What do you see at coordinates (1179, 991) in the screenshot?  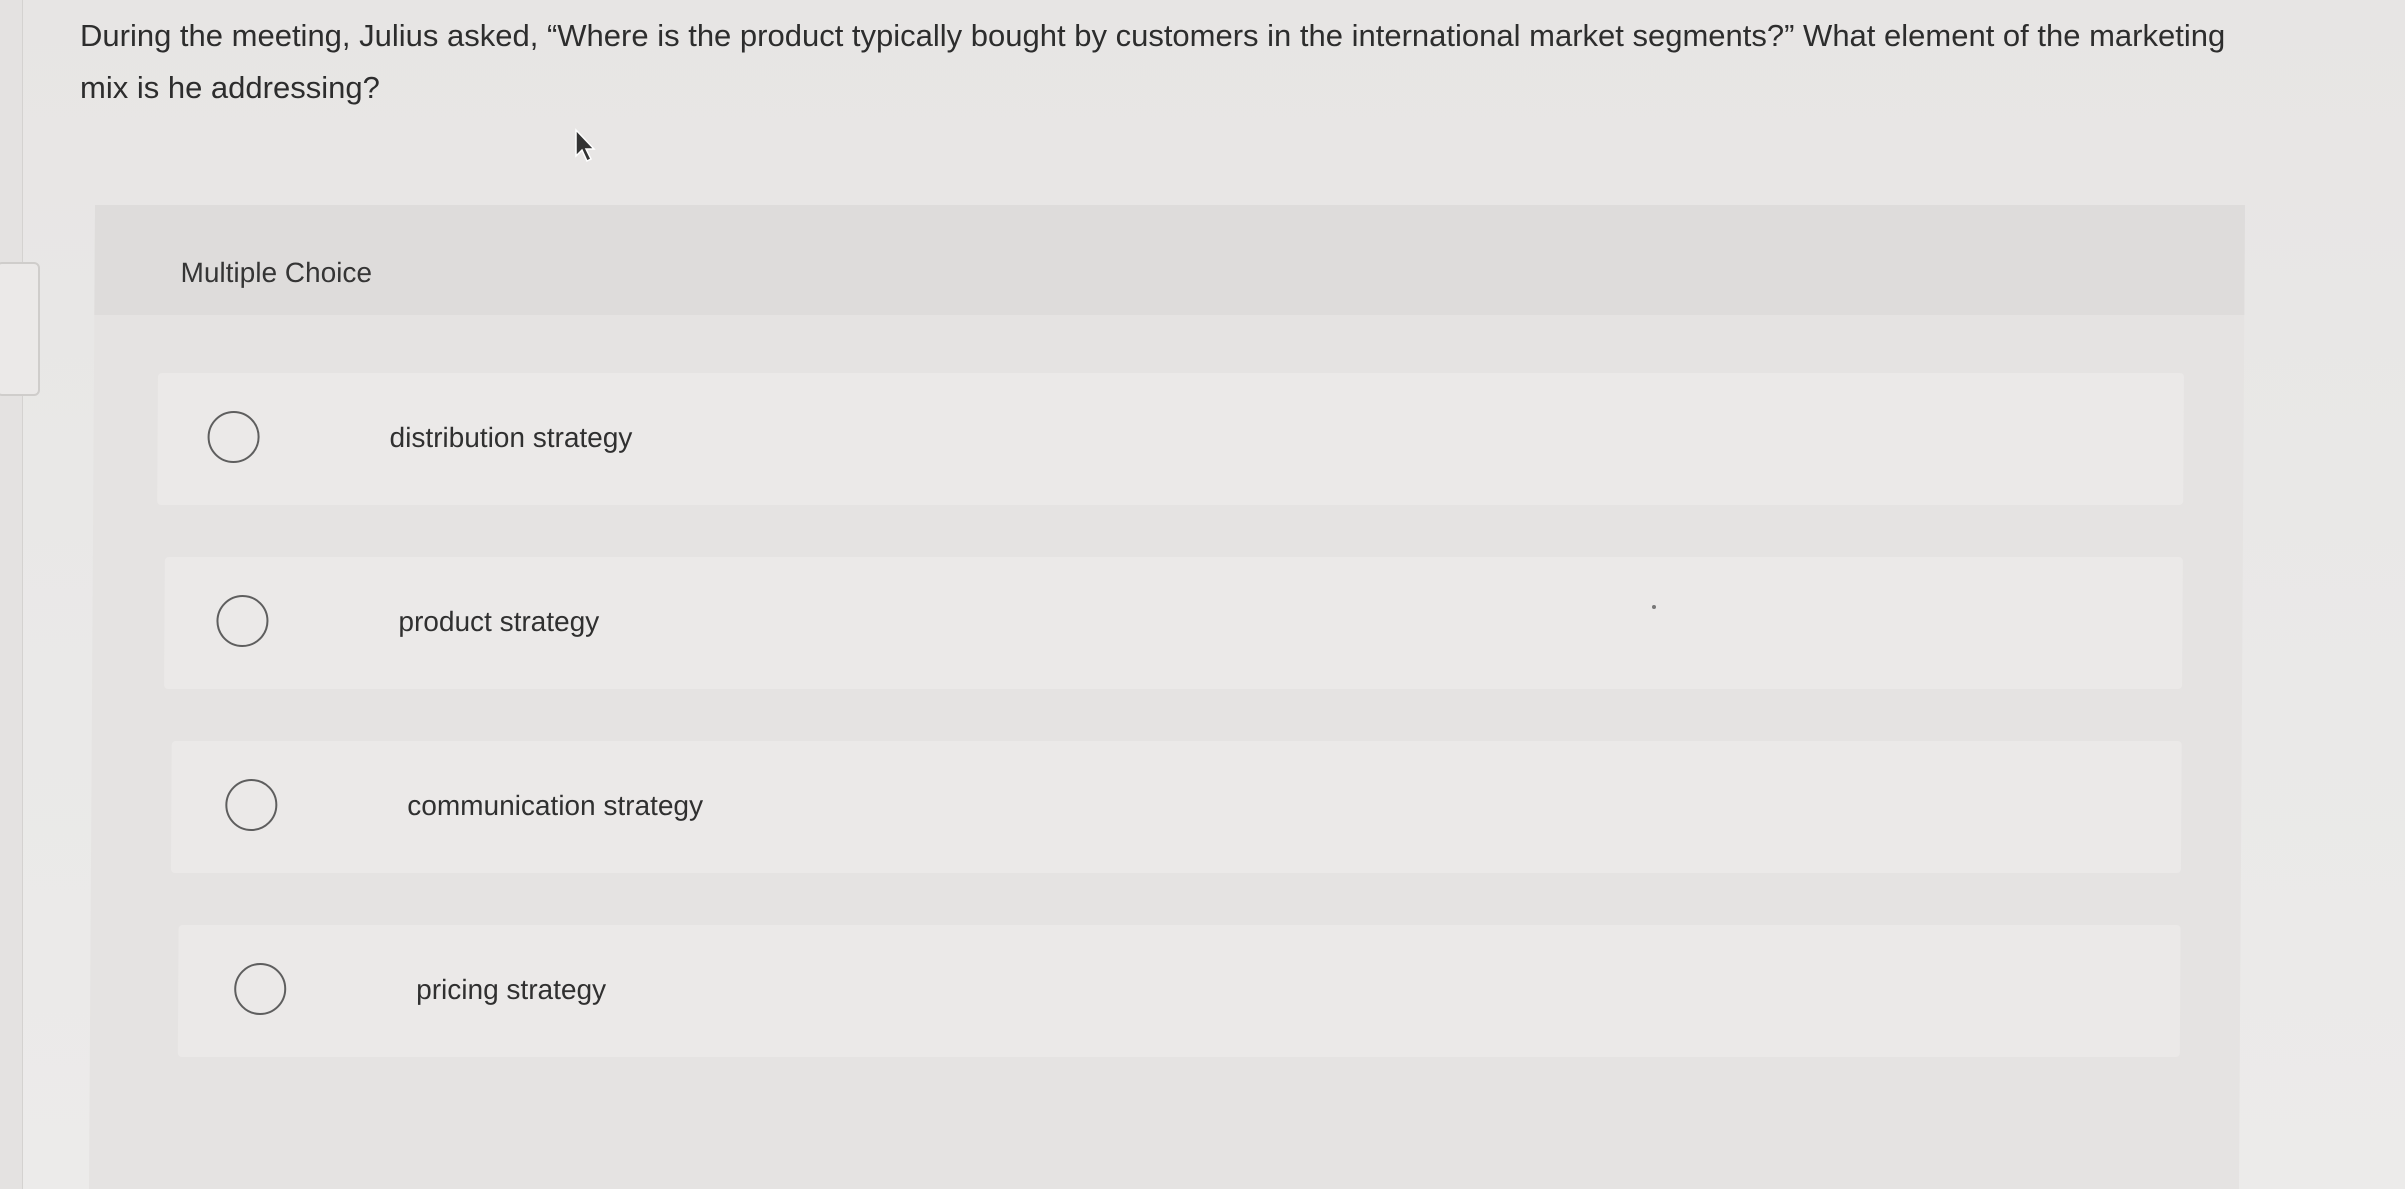 I see `answer-option-pricing: pricing strategy` at bounding box center [1179, 991].